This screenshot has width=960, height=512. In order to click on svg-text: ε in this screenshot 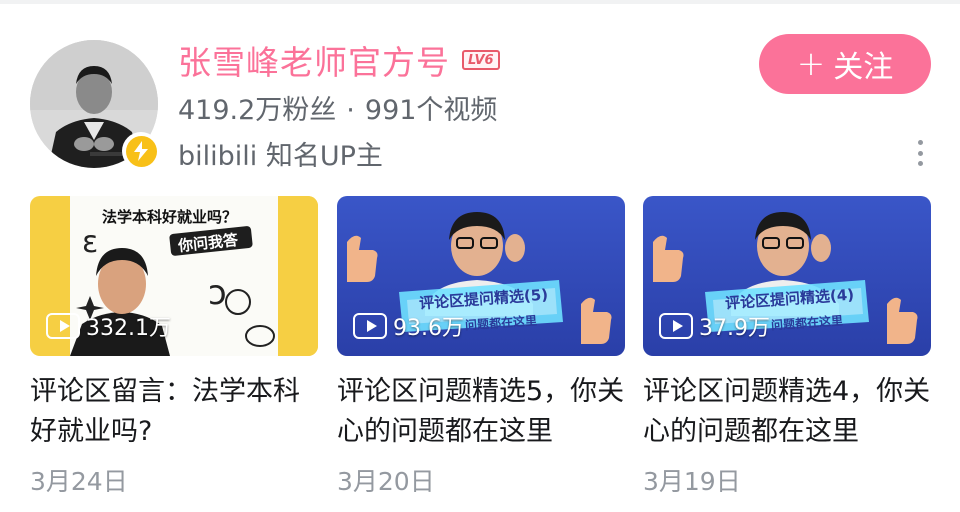, I will do `click(90, 242)`.